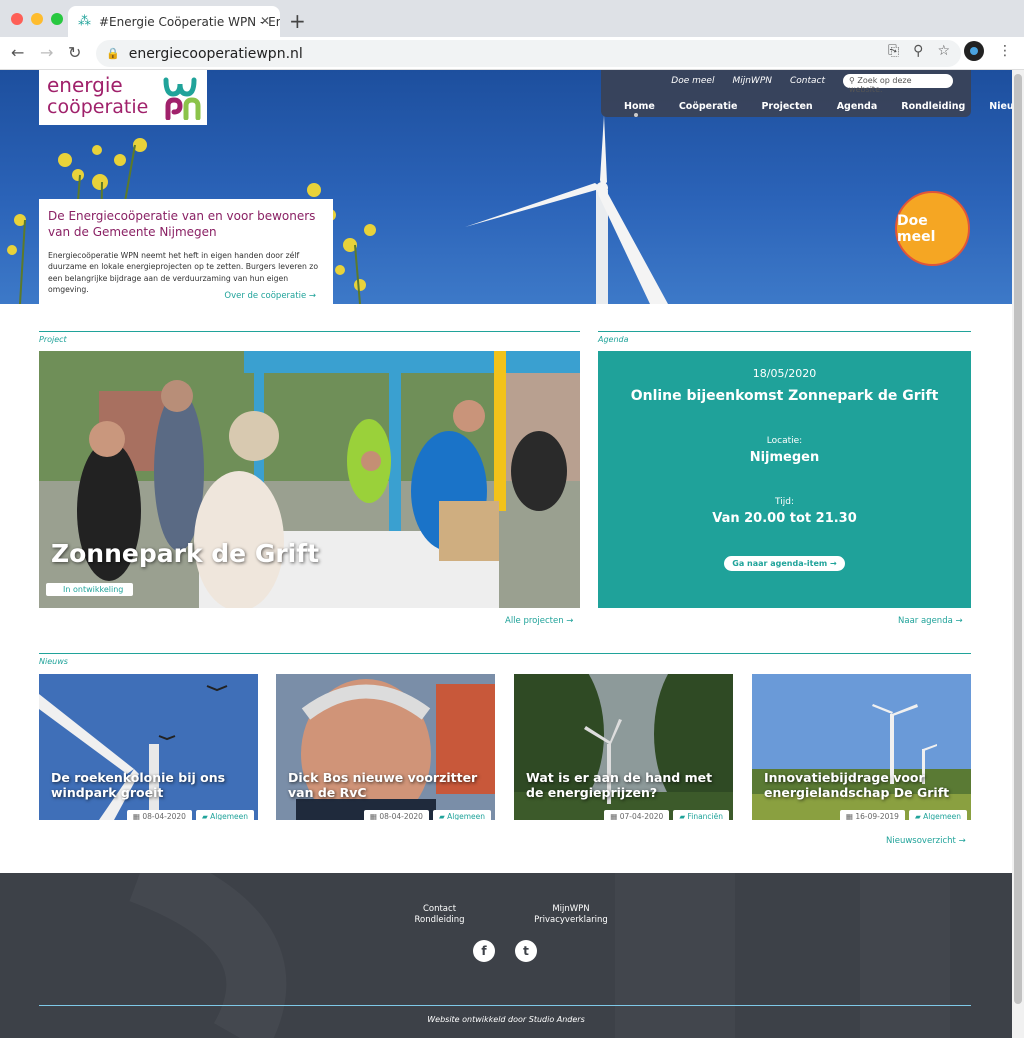  What do you see at coordinates (784, 457) in the screenshot?
I see `agenda-location: Nijmegen` at bounding box center [784, 457].